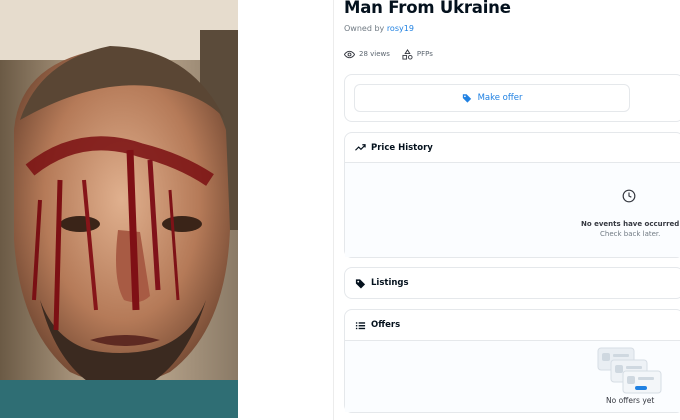 The height and width of the screenshot is (420, 680). I want to click on item-title: Man From Ukraine, so click(427, 8).